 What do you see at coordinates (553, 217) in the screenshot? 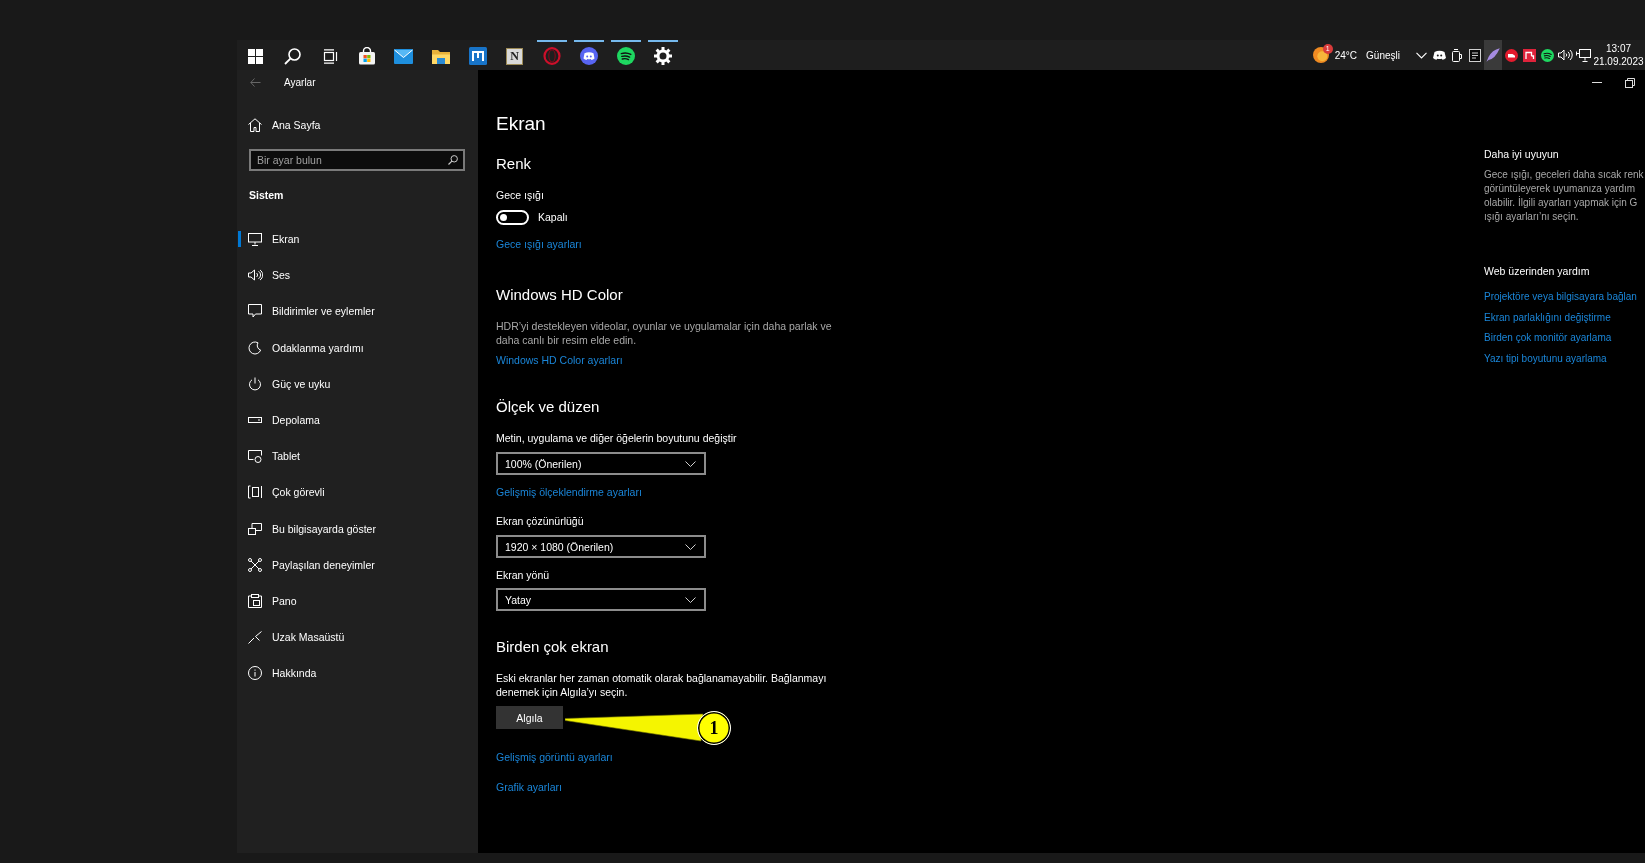
I see `toggle-state-text: Kapalı` at bounding box center [553, 217].